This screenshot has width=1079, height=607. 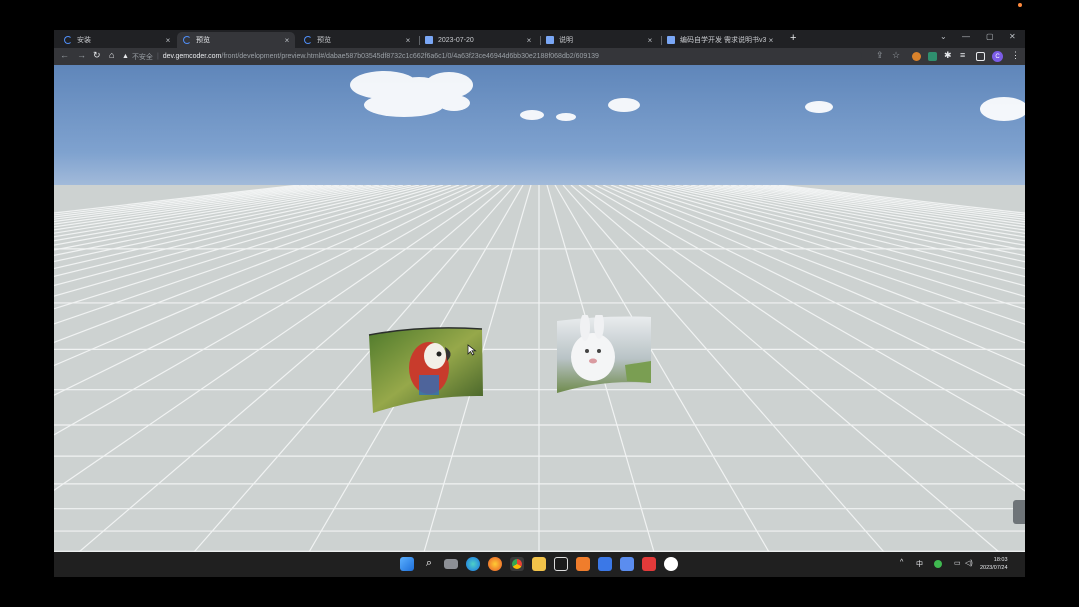 I want to click on tab-spec: 编码自学开发 需求说明书v3.3 ( ×, so click(x=720, y=40).